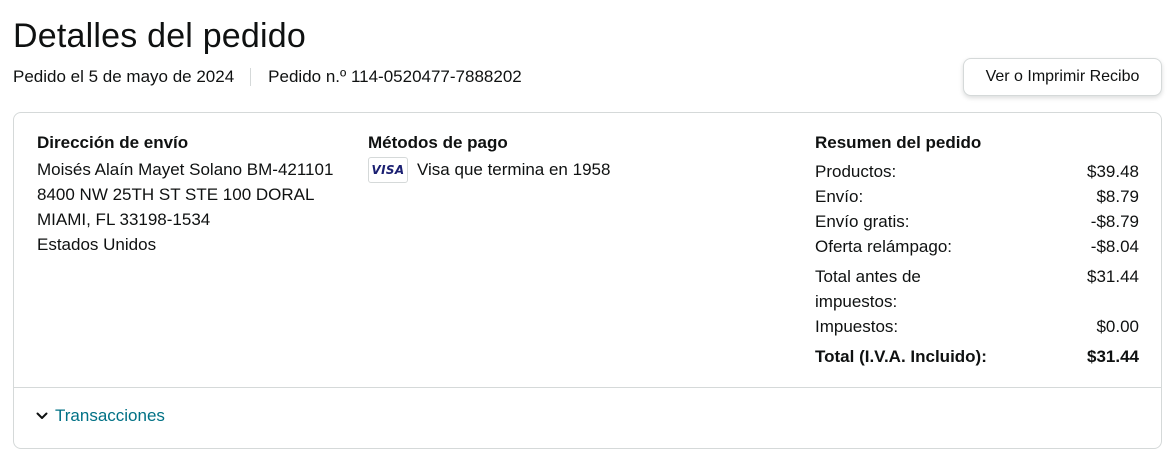 The image size is (1172, 457). I want to click on summary-row-grand-total: Total (I.V.A. Incluido): $31.44, so click(977, 356).